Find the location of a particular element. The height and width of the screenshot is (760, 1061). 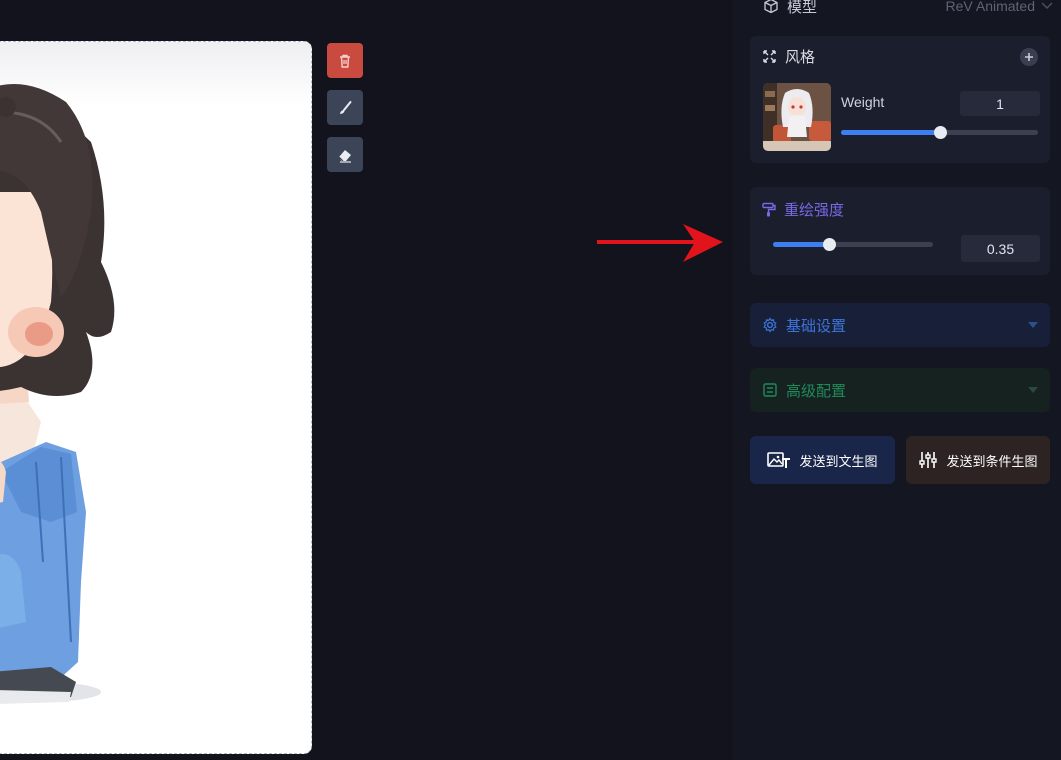

cube-icon is located at coordinates (771, 7).